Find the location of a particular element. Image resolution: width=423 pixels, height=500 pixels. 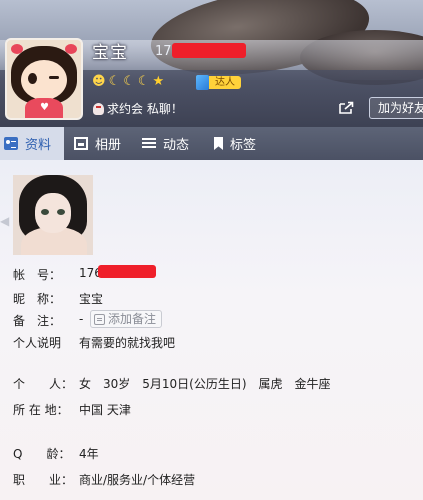

add-remark-button: 添加备注 is located at coordinates (126, 319).